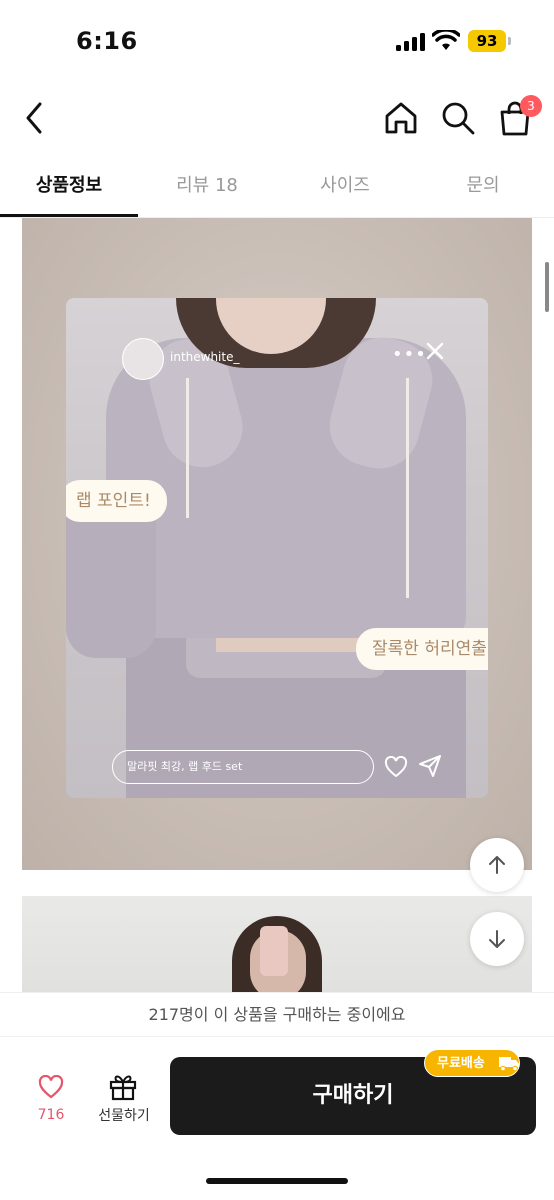 This screenshot has width=554, height=1200. I want to click on drawstring-left, so click(187, 448).